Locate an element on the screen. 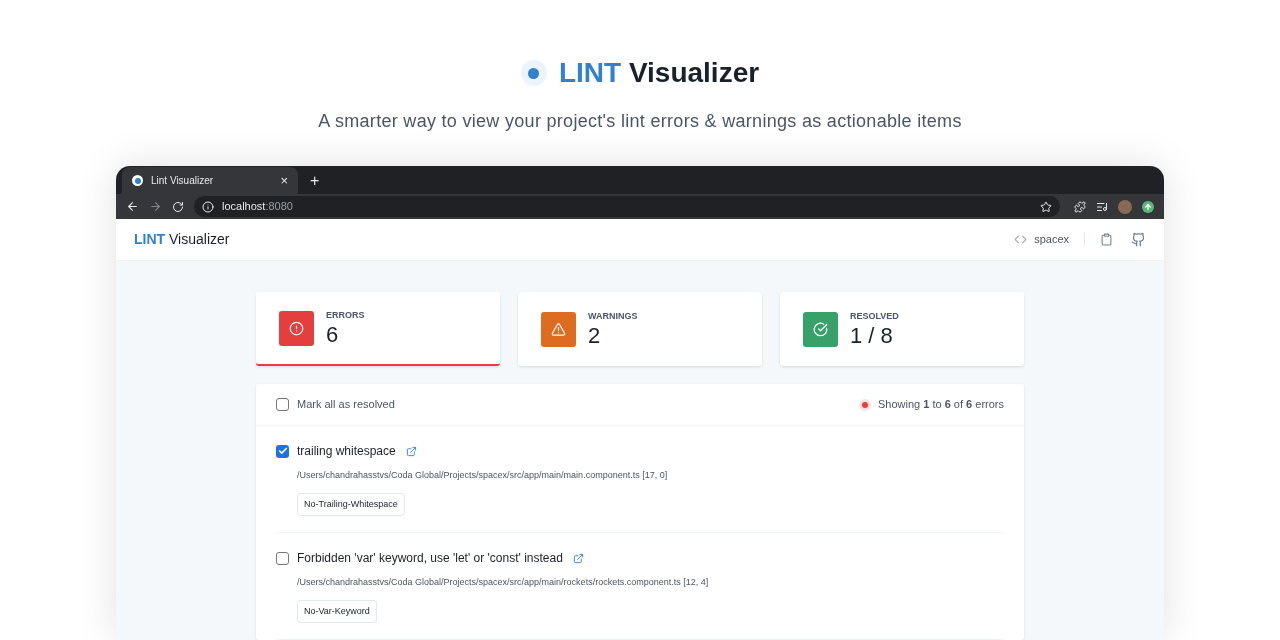 Image resolution: width=1280 pixels, height=640 pixels. file-path: /Users/chandrahasstvs/Coda Global/Projects/spacex/src/app/main/rockets/rockets.component.ts [12, 4] is located at coordinates (503, 582).